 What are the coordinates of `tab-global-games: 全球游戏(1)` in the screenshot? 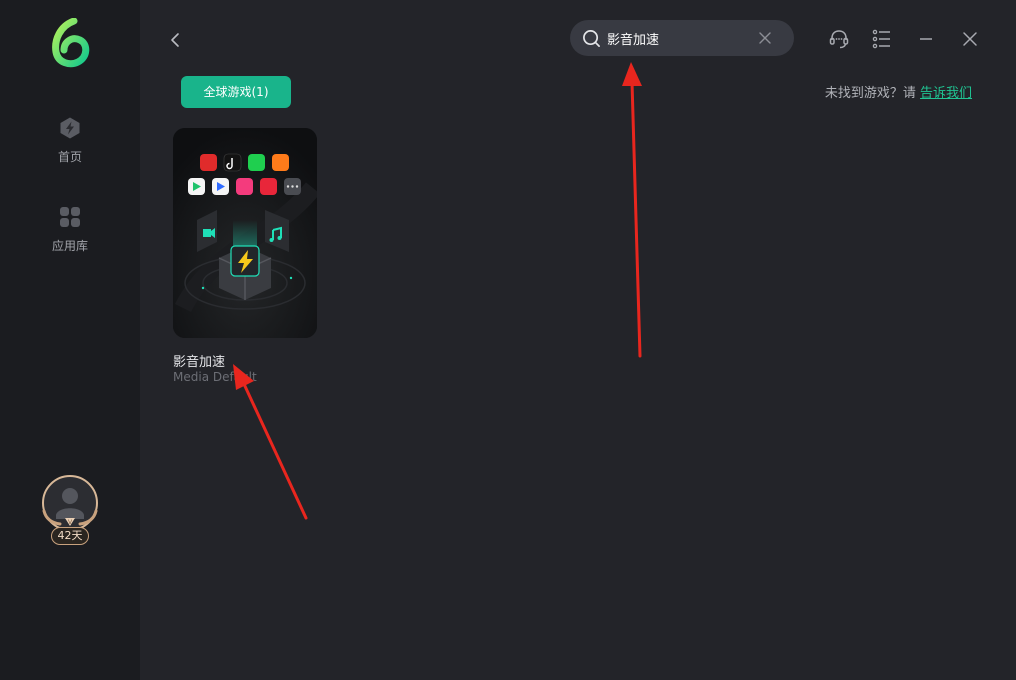 It's located at (236, 92).